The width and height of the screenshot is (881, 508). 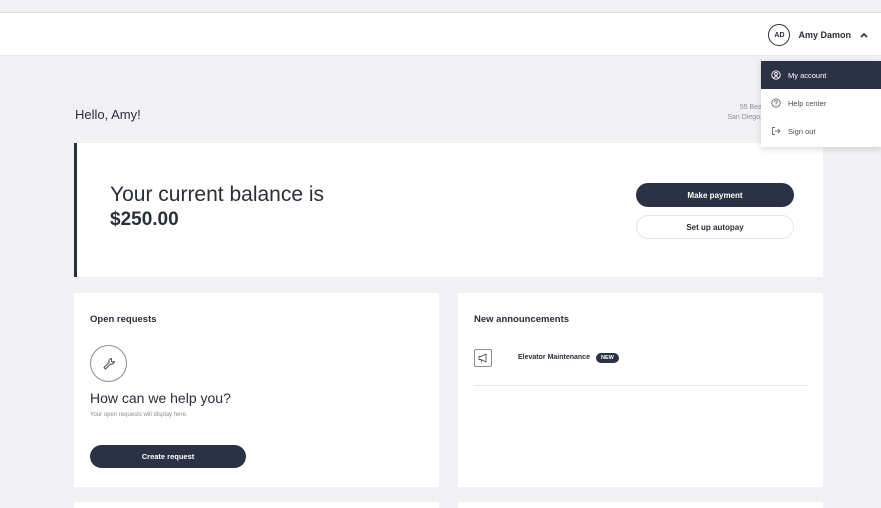 I want to click on lower-card-right, so click(x=640, y=505).